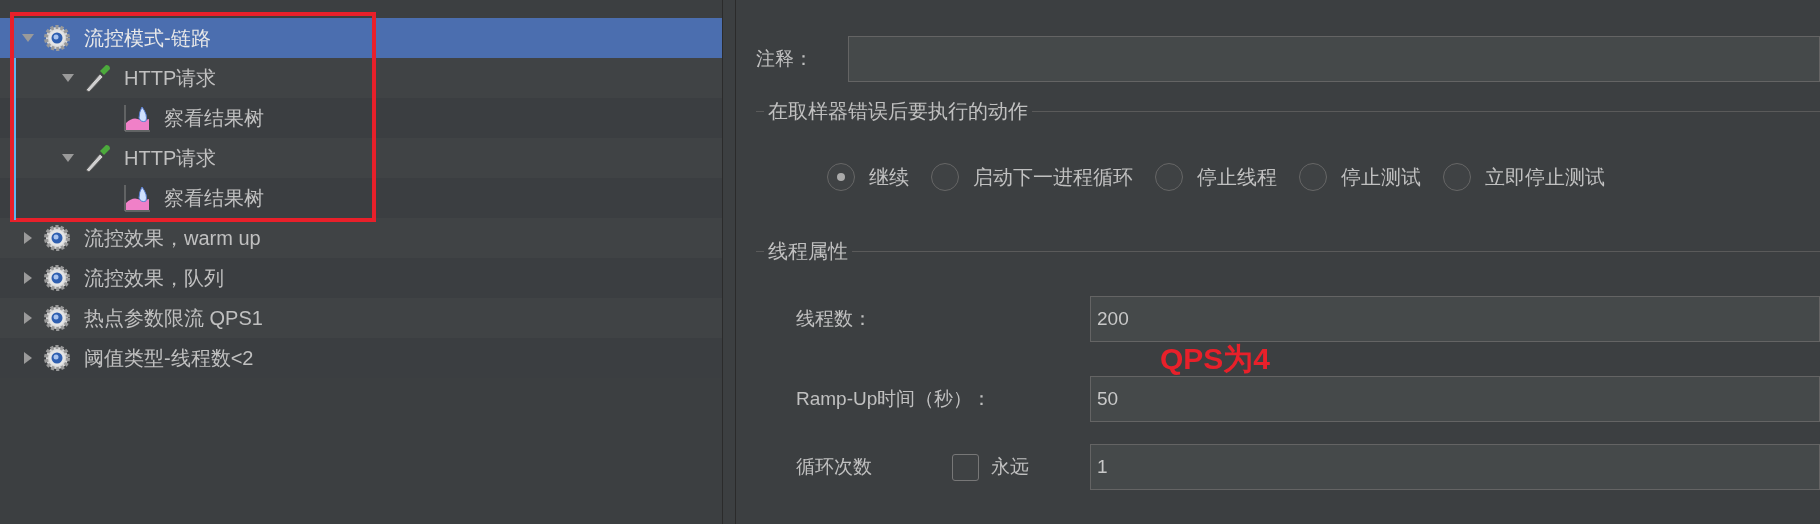 This screenshot has height=524, width=1820. Describe the element at coordinates (1455, 319) in the screenshot. I see `thread-count-field: 200` at that location.